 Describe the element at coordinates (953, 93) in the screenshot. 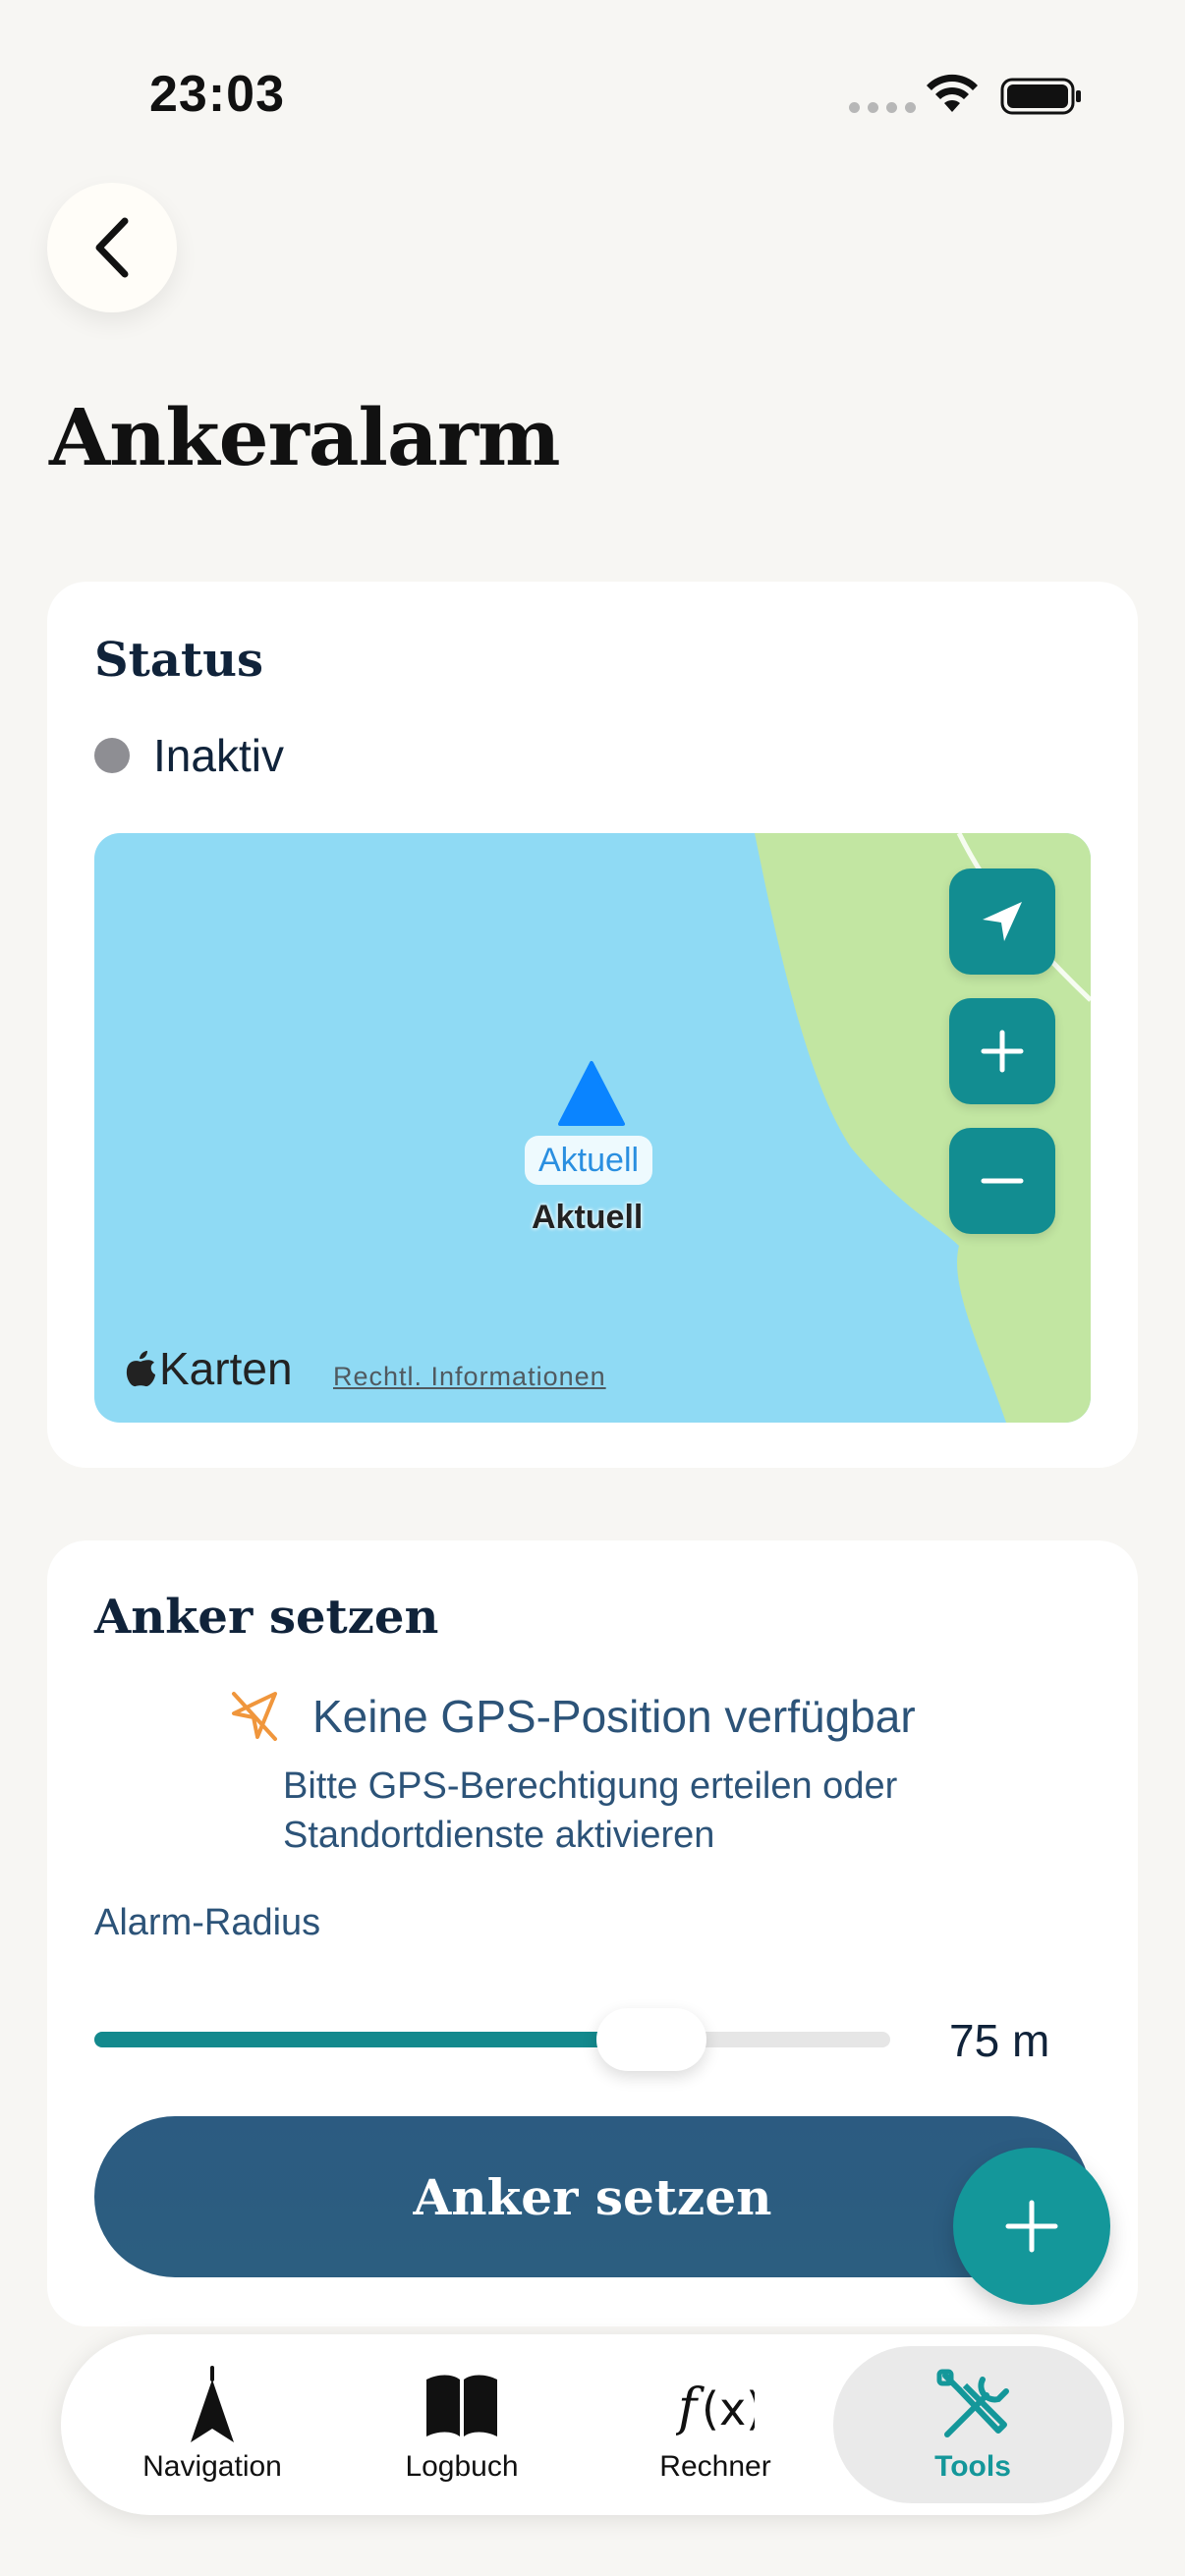

I see `wifi-icon` at that location.